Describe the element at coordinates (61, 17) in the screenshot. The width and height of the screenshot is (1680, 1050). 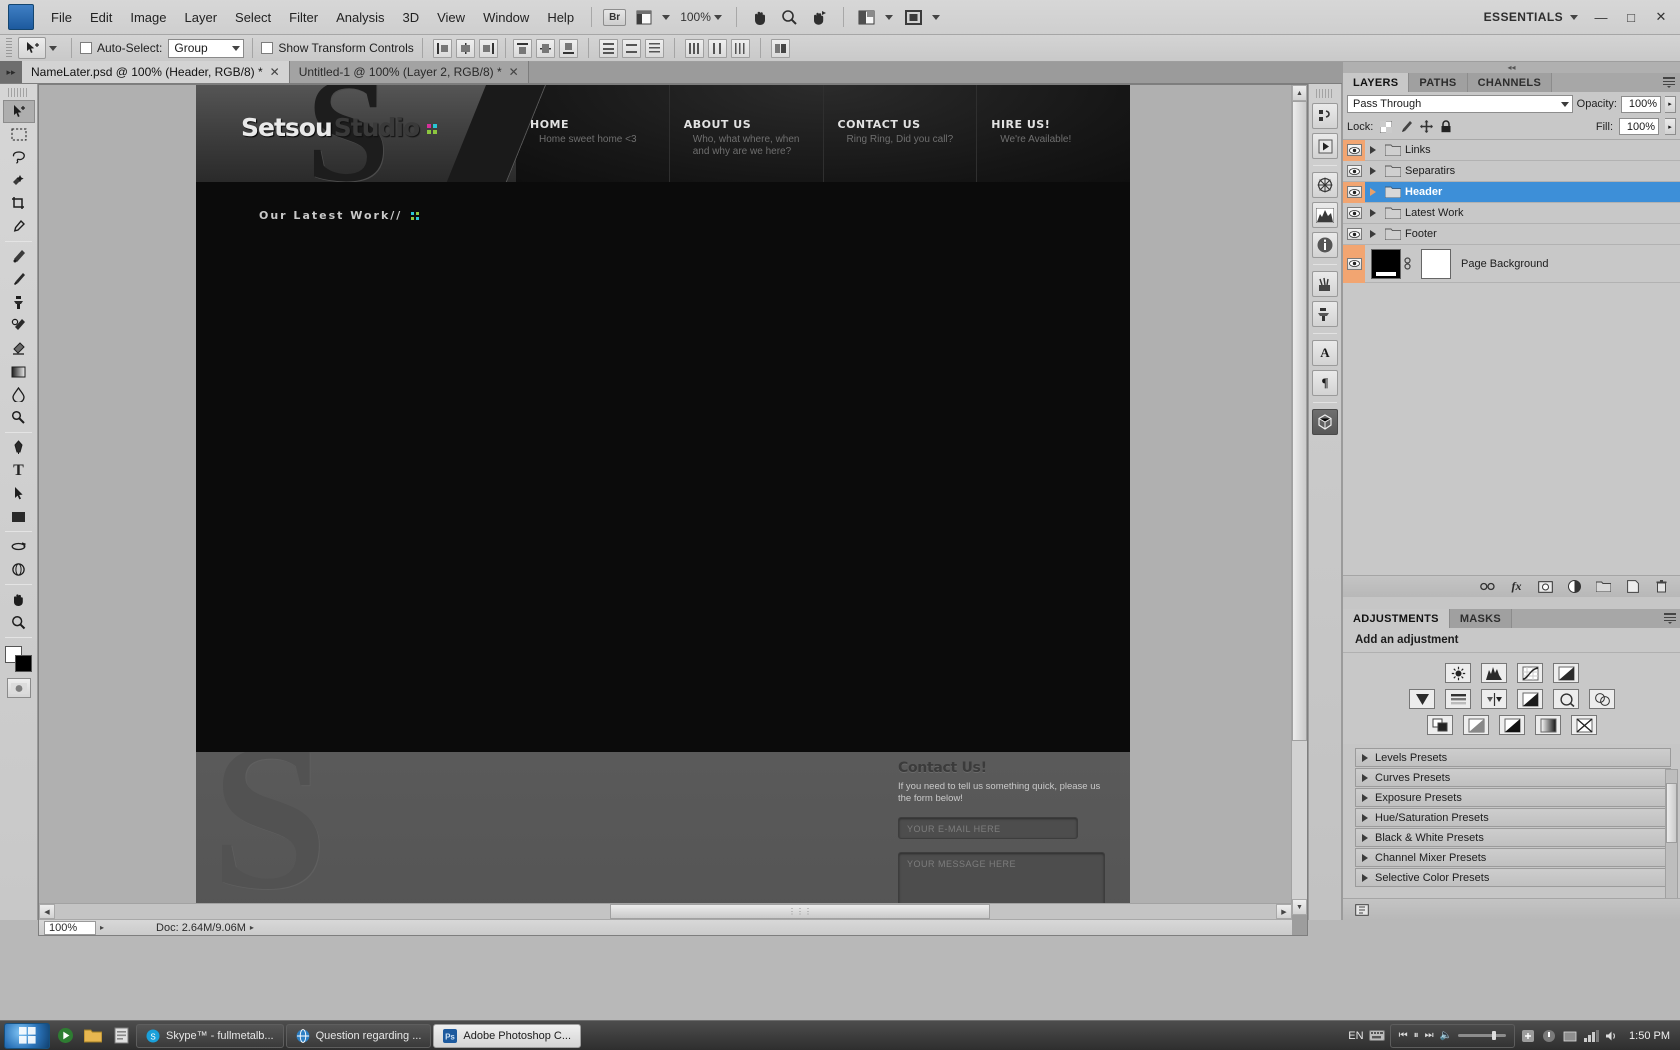
I see `menu-file: File` at that location.